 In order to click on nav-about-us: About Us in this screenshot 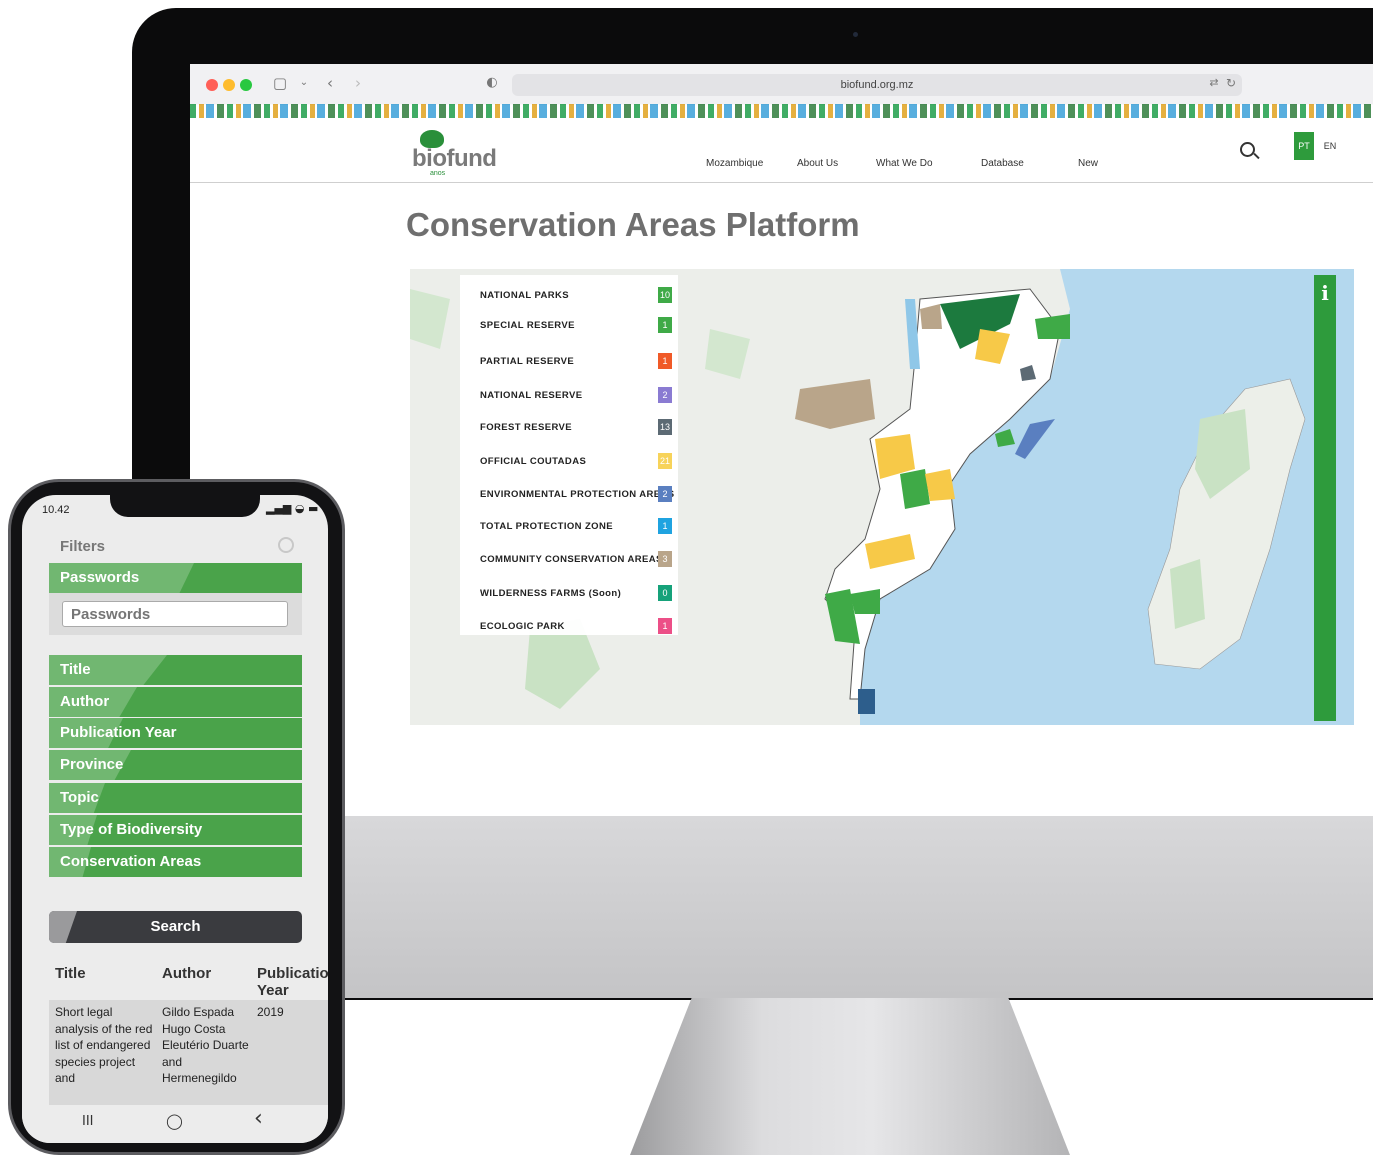, I will do `click(817, 163)`.